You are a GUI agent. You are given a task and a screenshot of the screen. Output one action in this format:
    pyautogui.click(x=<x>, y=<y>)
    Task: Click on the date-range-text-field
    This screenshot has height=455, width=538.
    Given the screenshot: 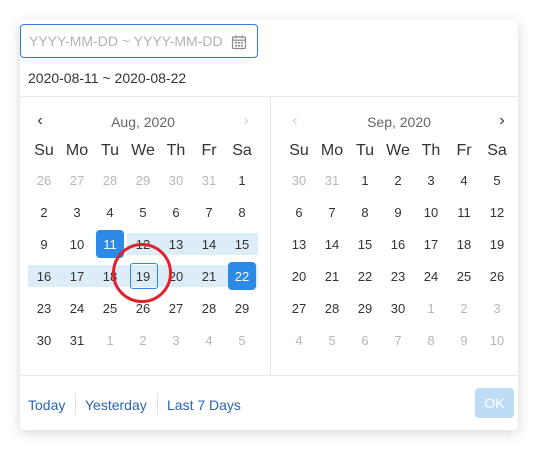 What is the action you would take?
    pyautogui.click(x=129, y=41)
    